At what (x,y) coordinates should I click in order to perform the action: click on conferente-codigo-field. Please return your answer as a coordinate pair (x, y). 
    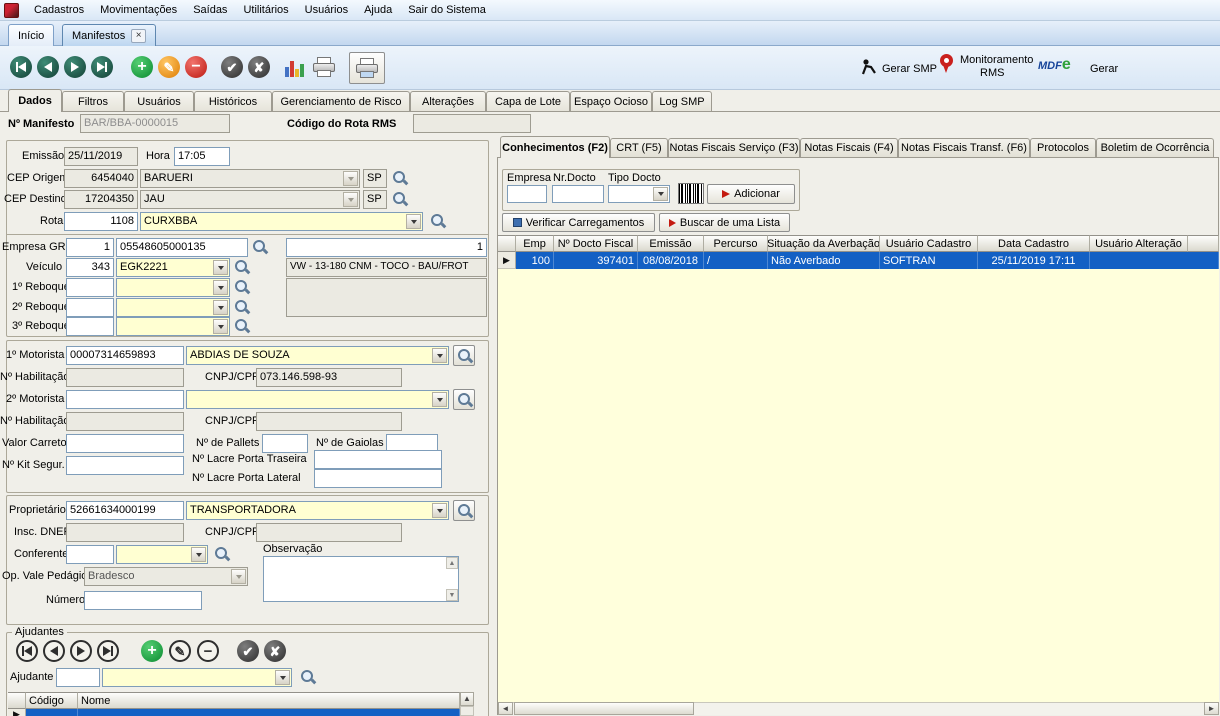
    Looking at the image, I should click on (90, 554).